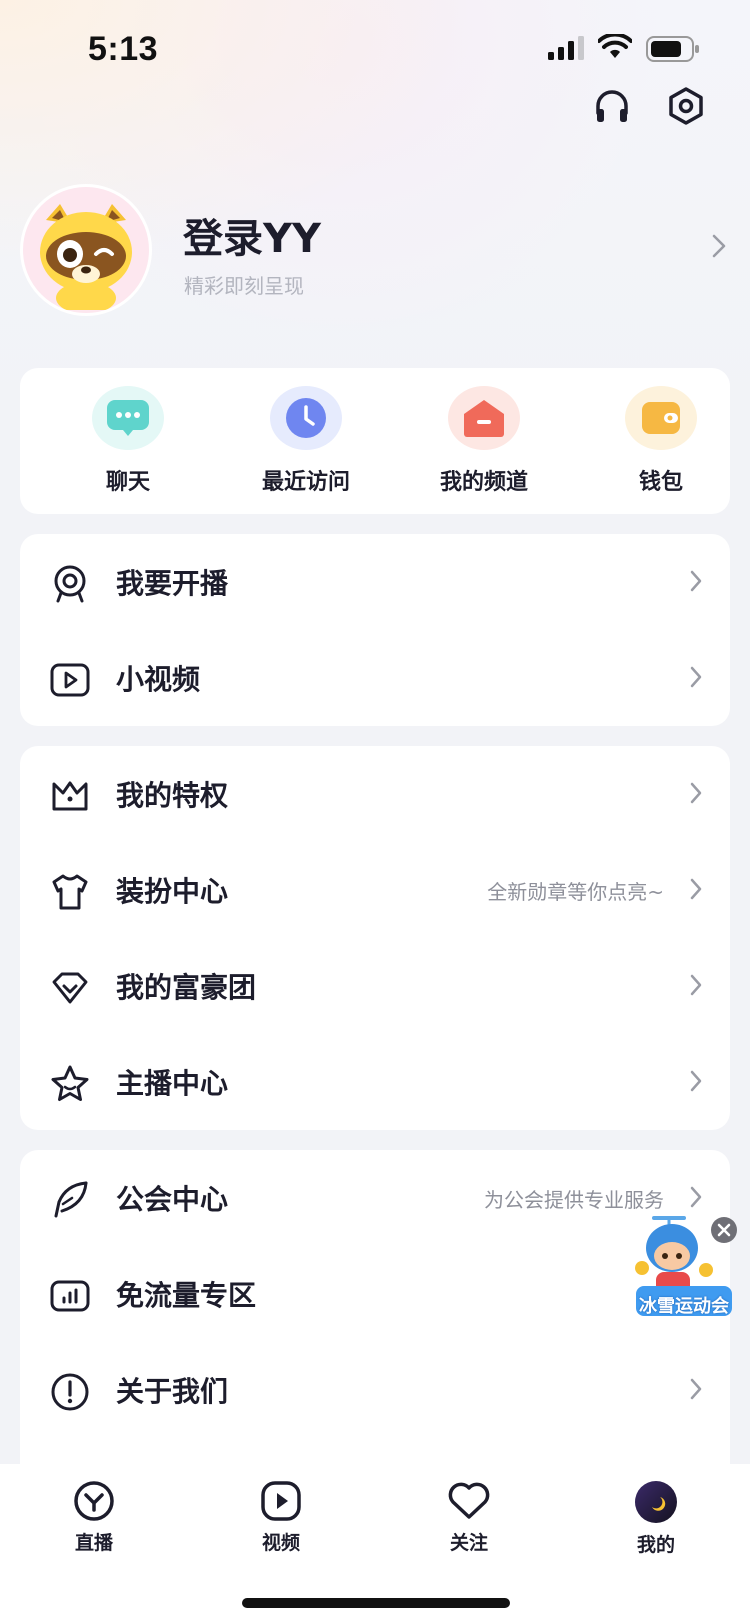 Image resolution: width=750 pixels, height=1624 pixels. I want to click on tab-live: 直播, so click(94, 1525).